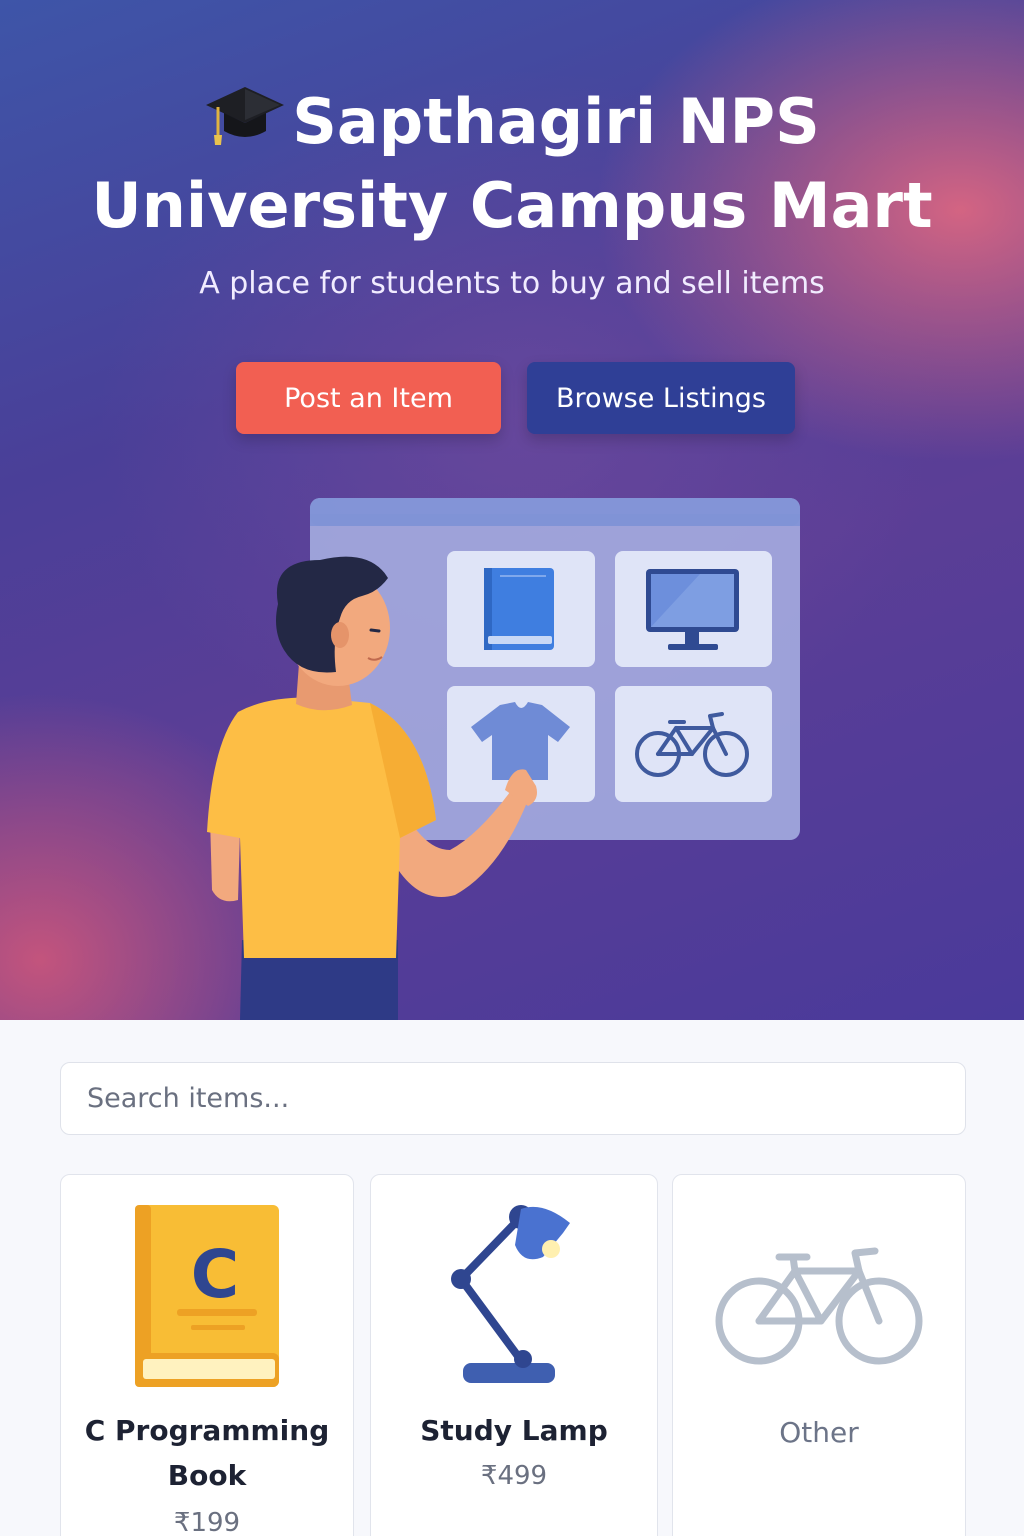 Image resolution: width=1024 pixels, height=1536 pixels. I want to click on item-price: ₹499, so click(514, 1476).